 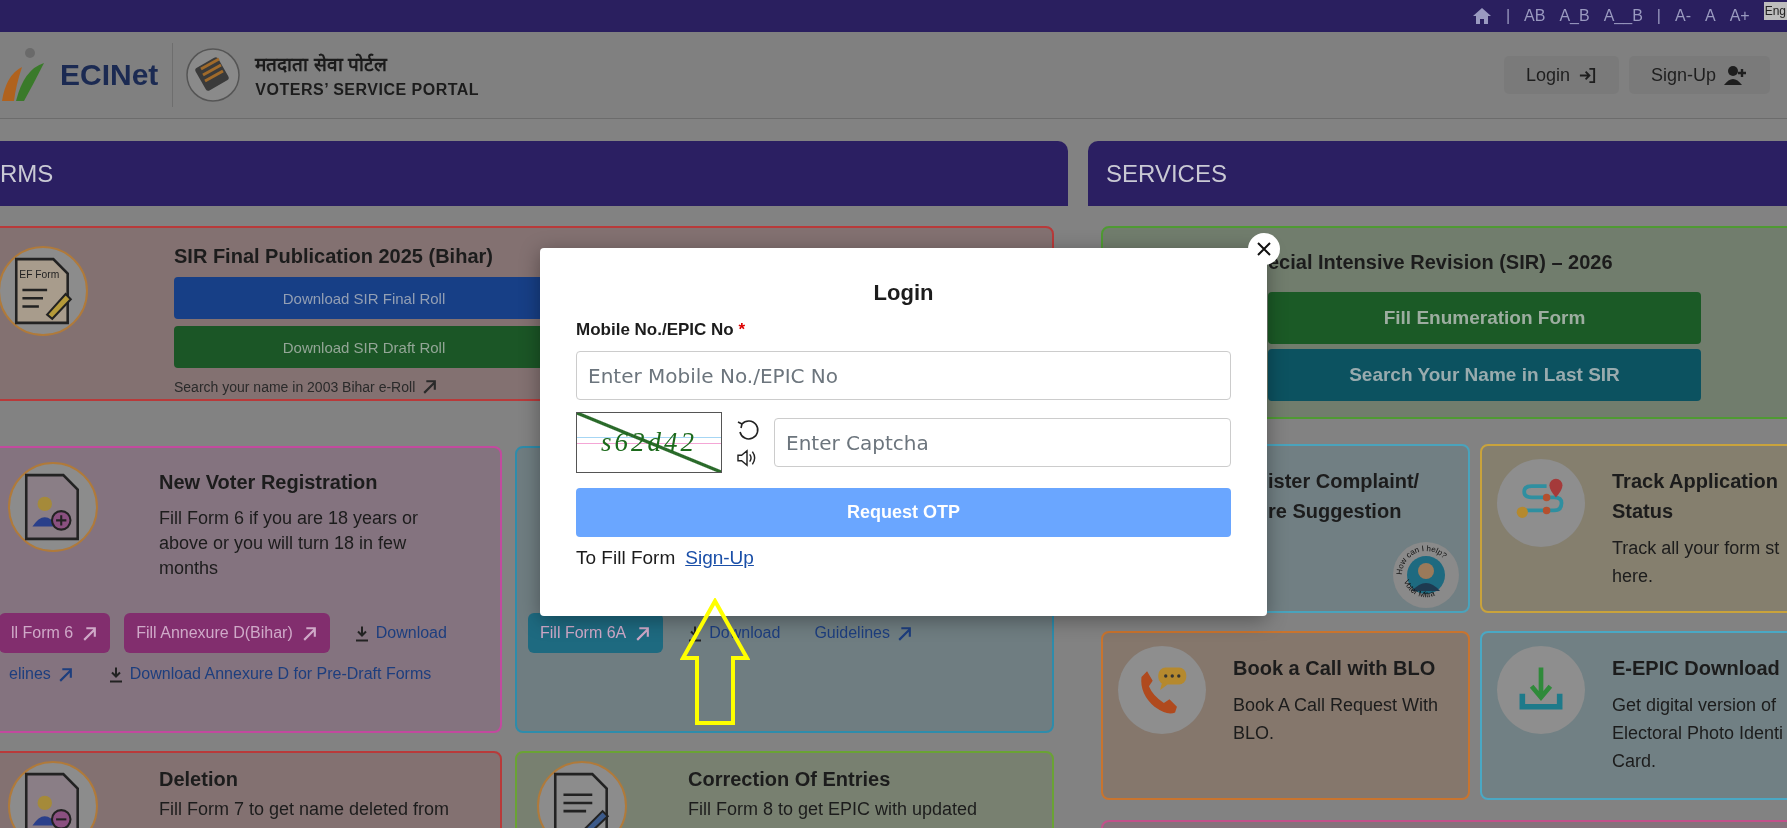 I want to click on spacing-option: A_B, so click(x=1574, y=16).